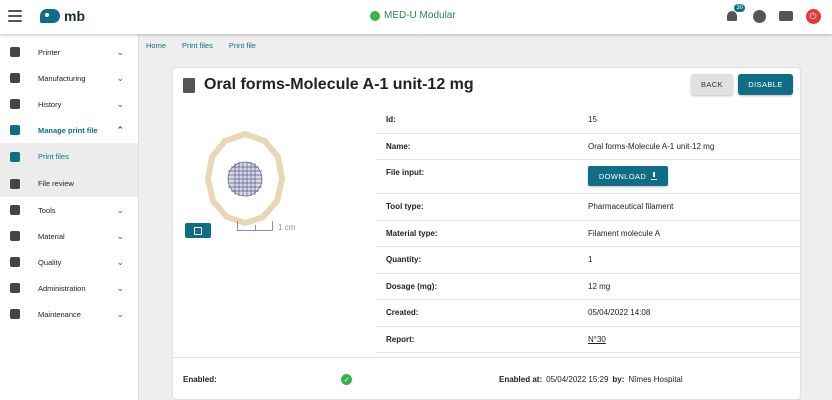 This screenshot has height=400, width=832. I want to click on detail-key: Tool type:, so click(405, 207).